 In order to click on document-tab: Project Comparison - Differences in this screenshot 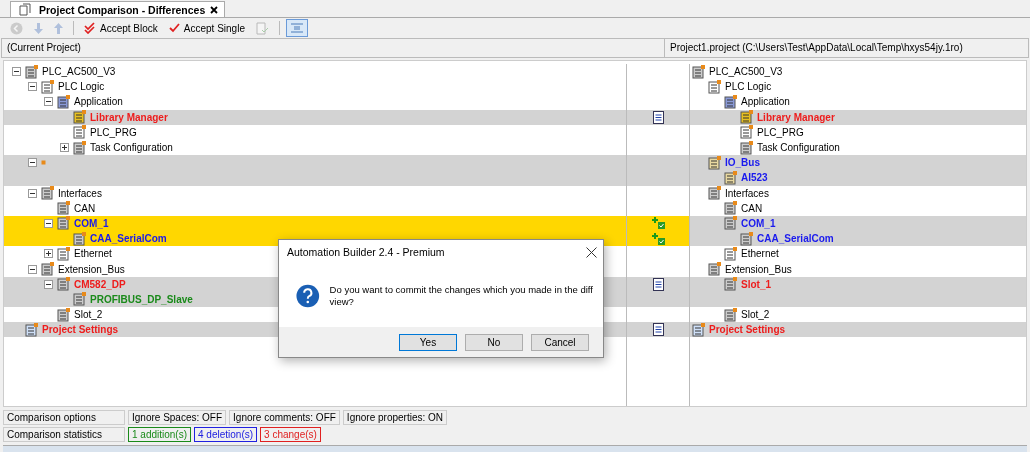, I will do `click(118, 9)`.